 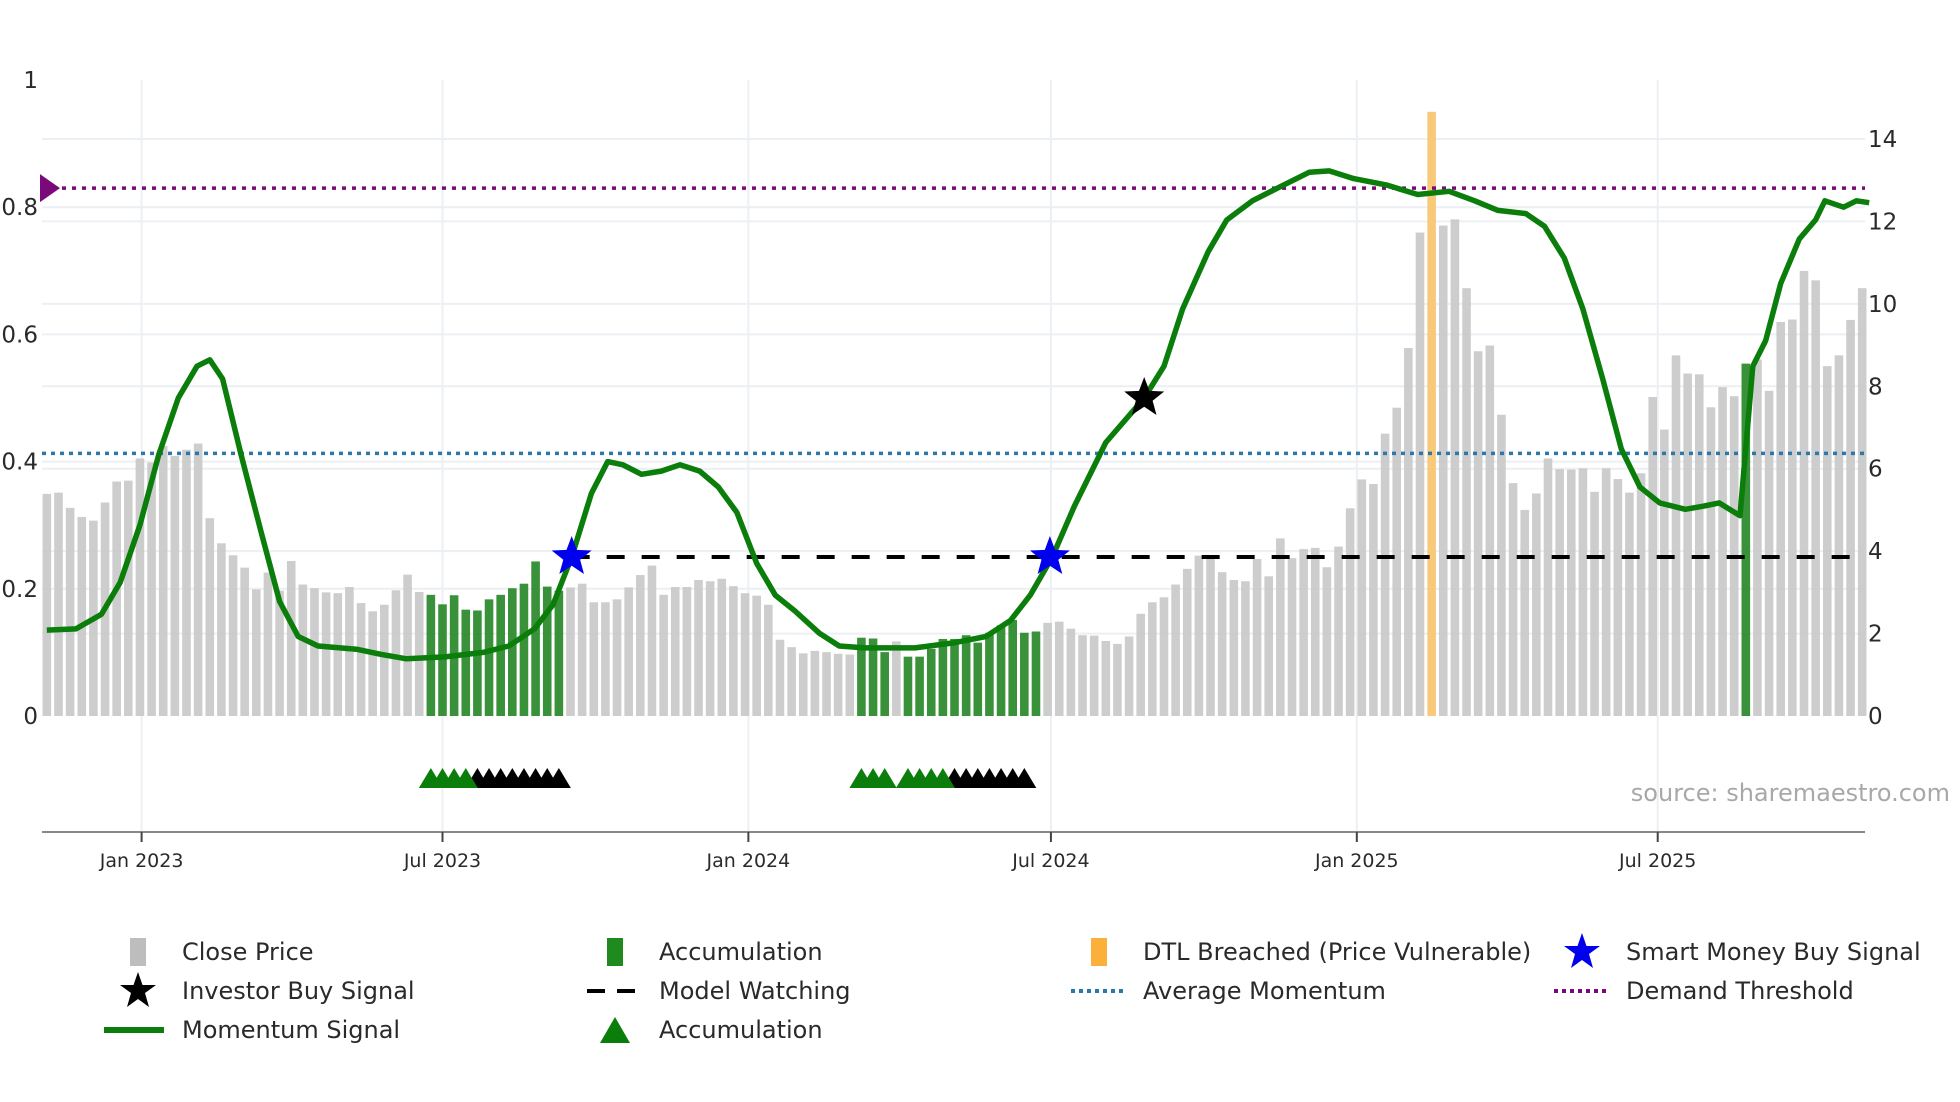 I want to click on legend-accumulation-triangle: Accumulation, so click(x=705, y=1030).